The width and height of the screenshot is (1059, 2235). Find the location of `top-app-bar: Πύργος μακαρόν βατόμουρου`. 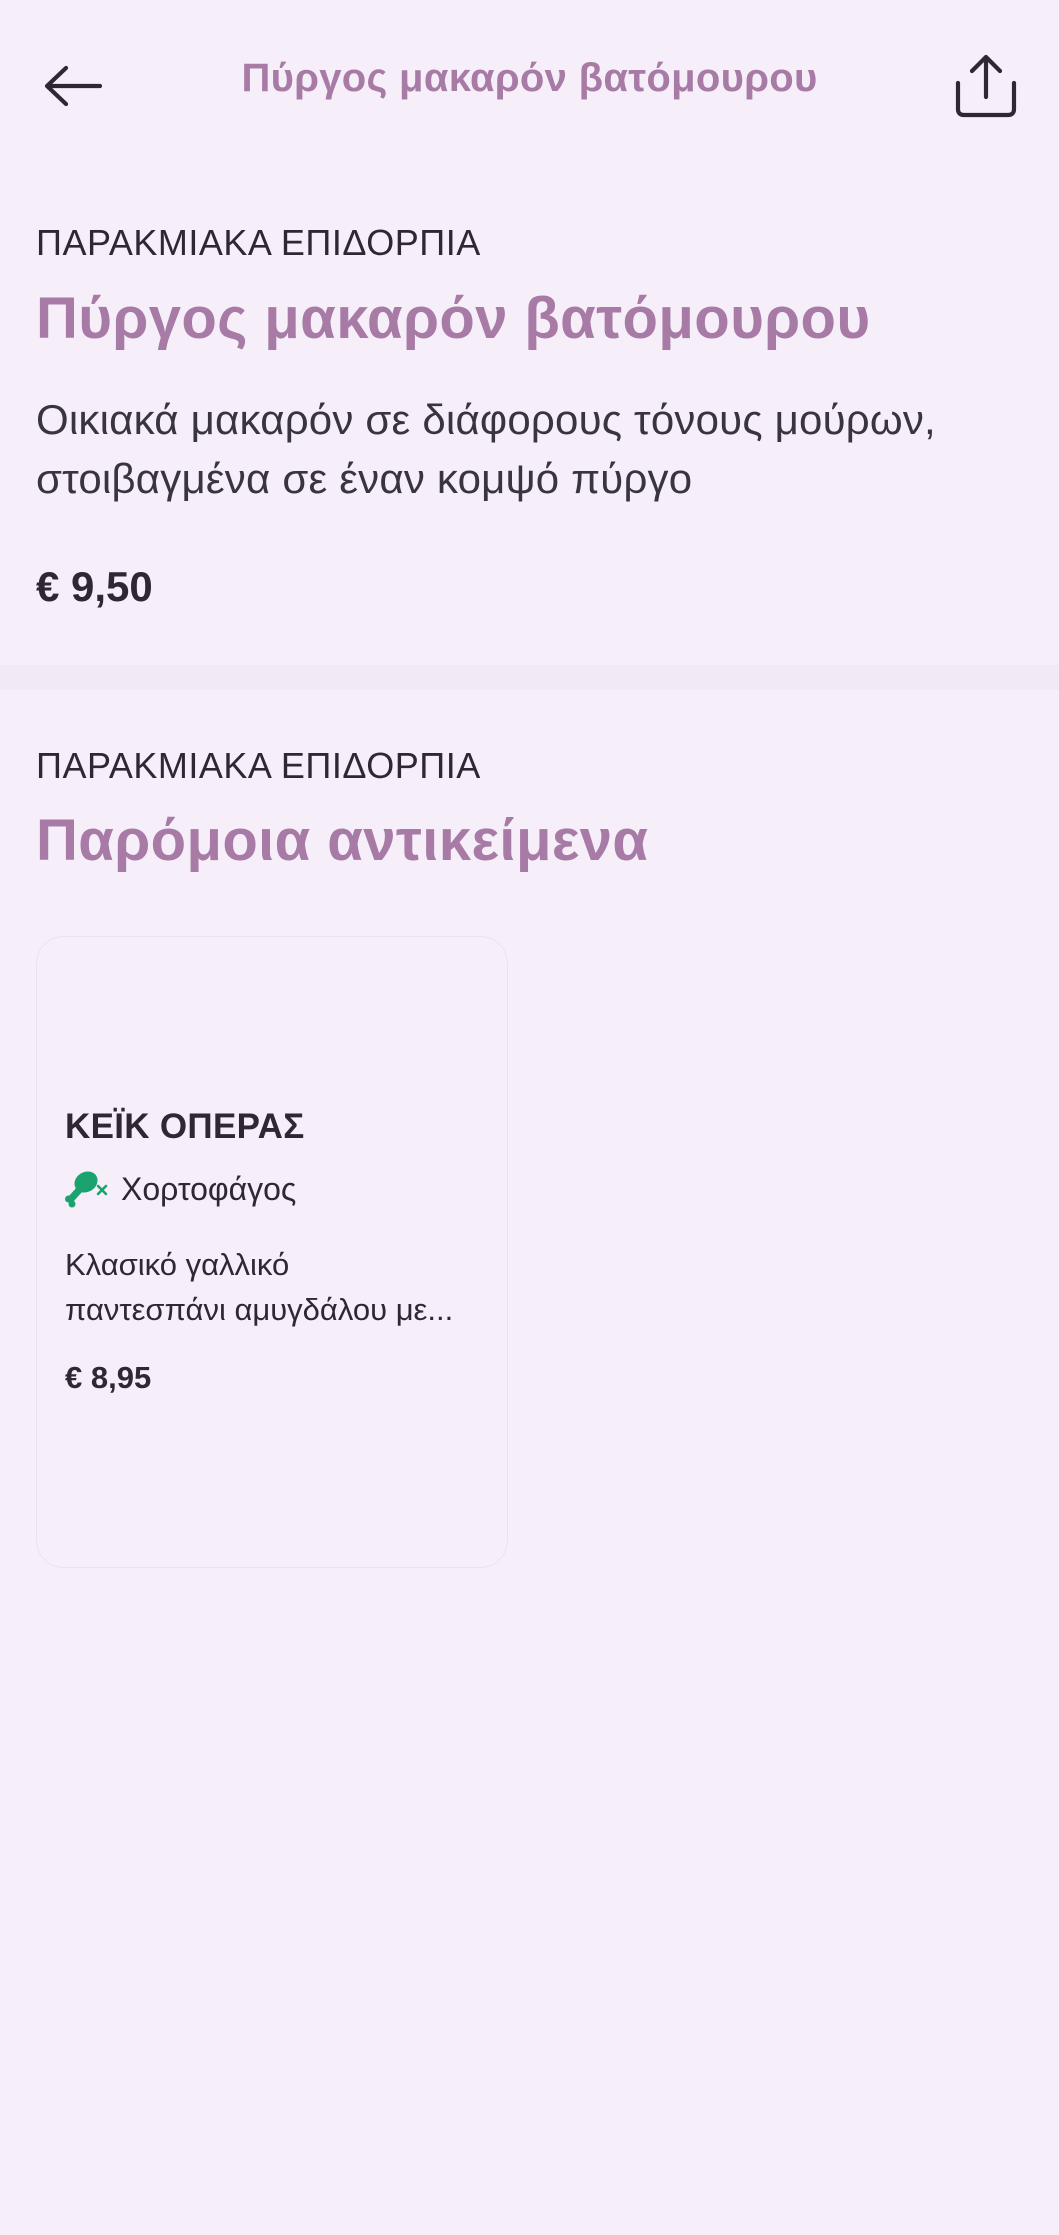

top-app-bar: Πύργος μακαρόν βατόμουρου is located at coordinates (529, 85).